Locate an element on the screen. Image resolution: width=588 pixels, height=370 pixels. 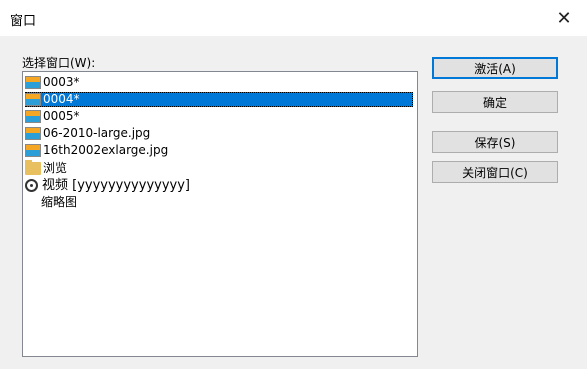
list-item: 浏览 is located at coordinates (46, 168).